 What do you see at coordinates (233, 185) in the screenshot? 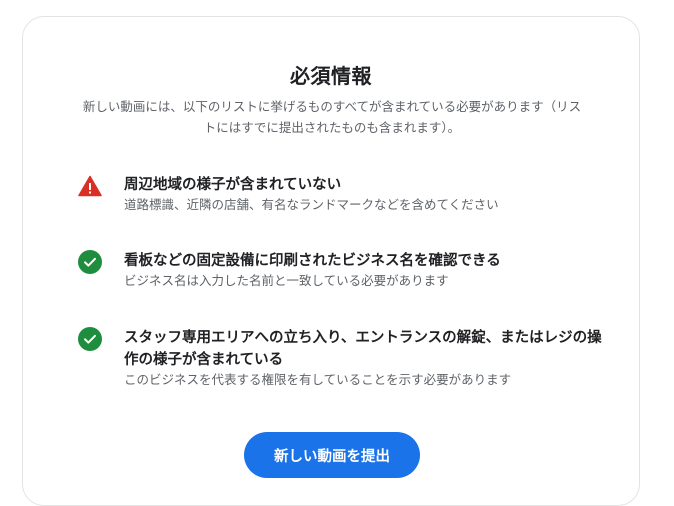
I see `requirement-title: 周辺地域の様子が含まれていない` at bounding box center [233, 185].